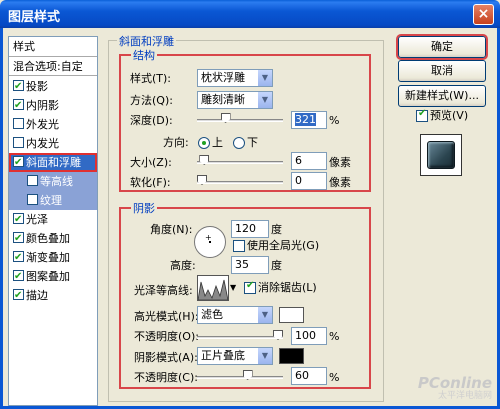  I want to click on window-title: 图层样式, so click(34, 17).